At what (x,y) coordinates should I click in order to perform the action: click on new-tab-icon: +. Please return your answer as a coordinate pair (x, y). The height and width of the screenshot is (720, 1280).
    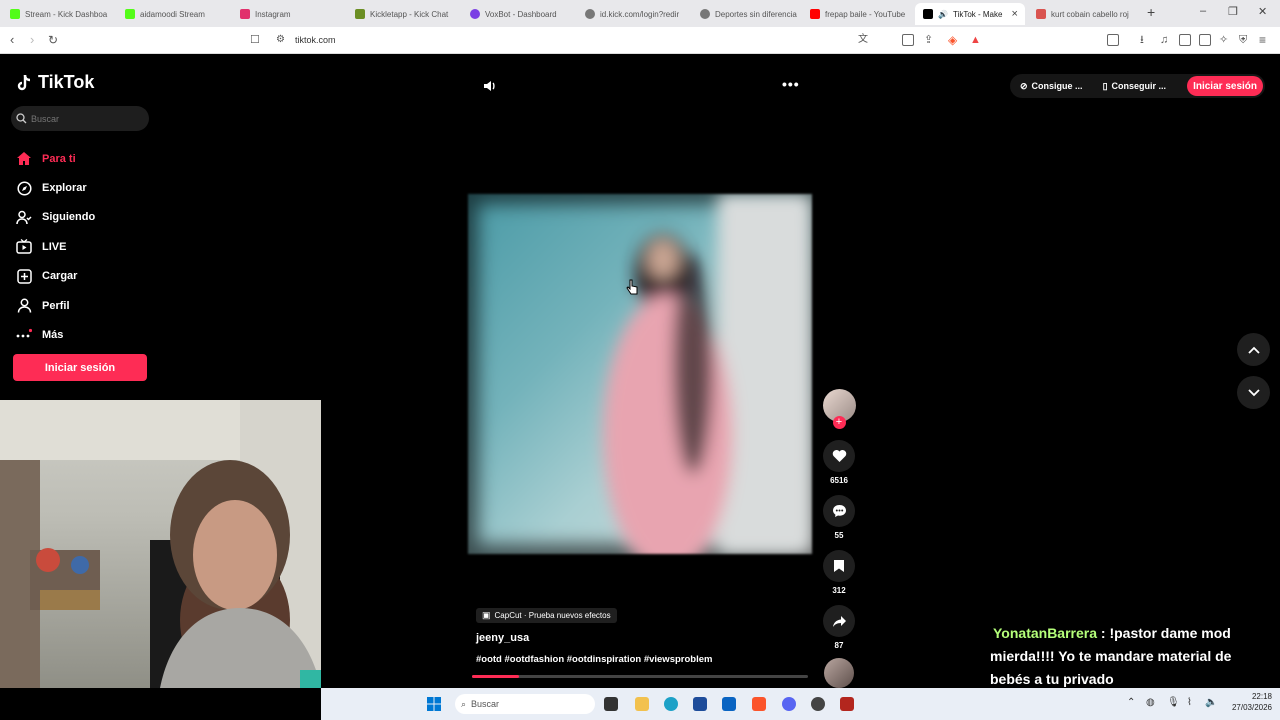
    Looking at the image, I should click on (1151, 12).